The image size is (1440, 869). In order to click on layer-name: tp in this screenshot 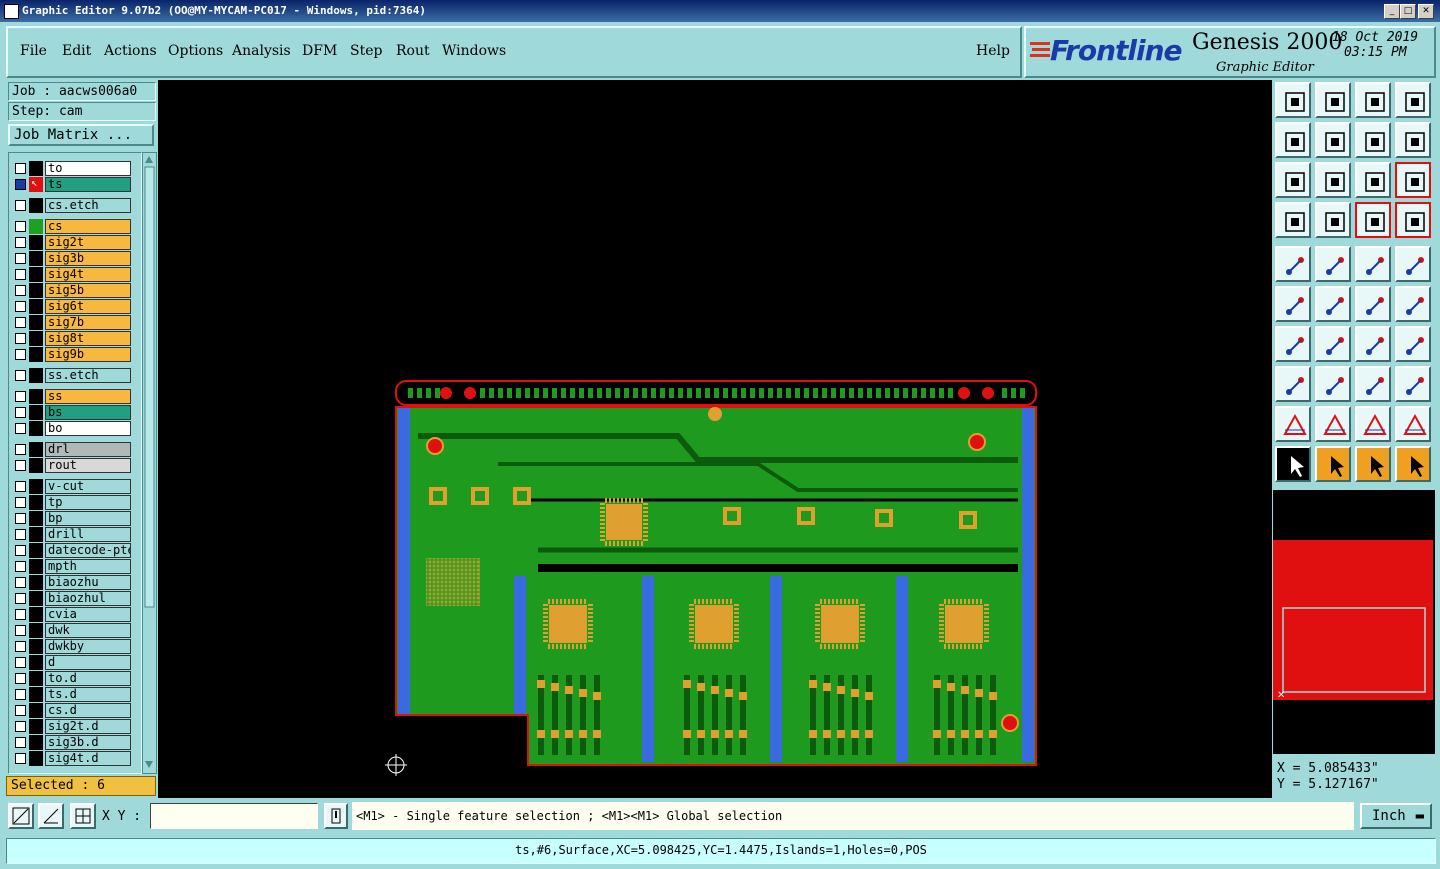, I will do `click(88, 502)`.